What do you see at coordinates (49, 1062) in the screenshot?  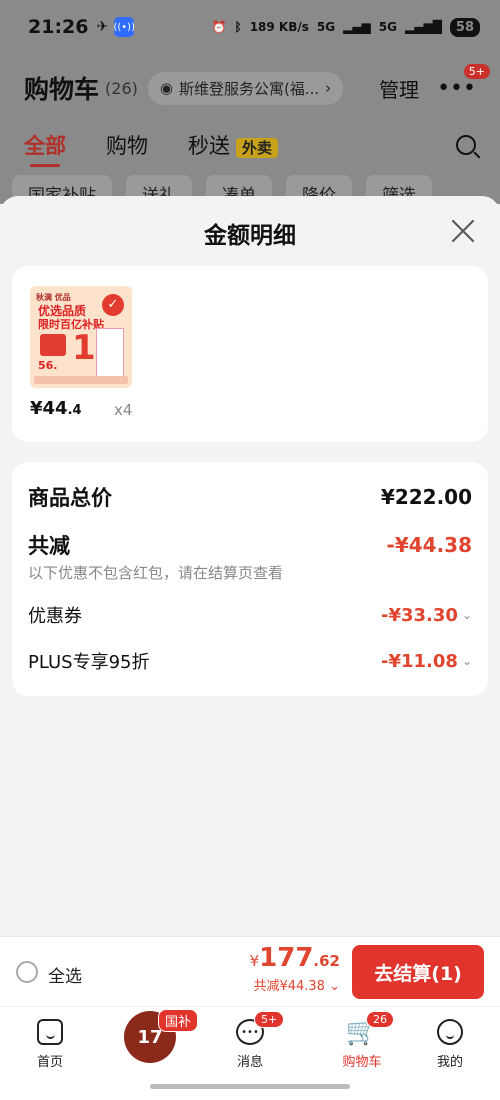 I see `tab-home-label: 首页` at bounding box center [49, 1062].